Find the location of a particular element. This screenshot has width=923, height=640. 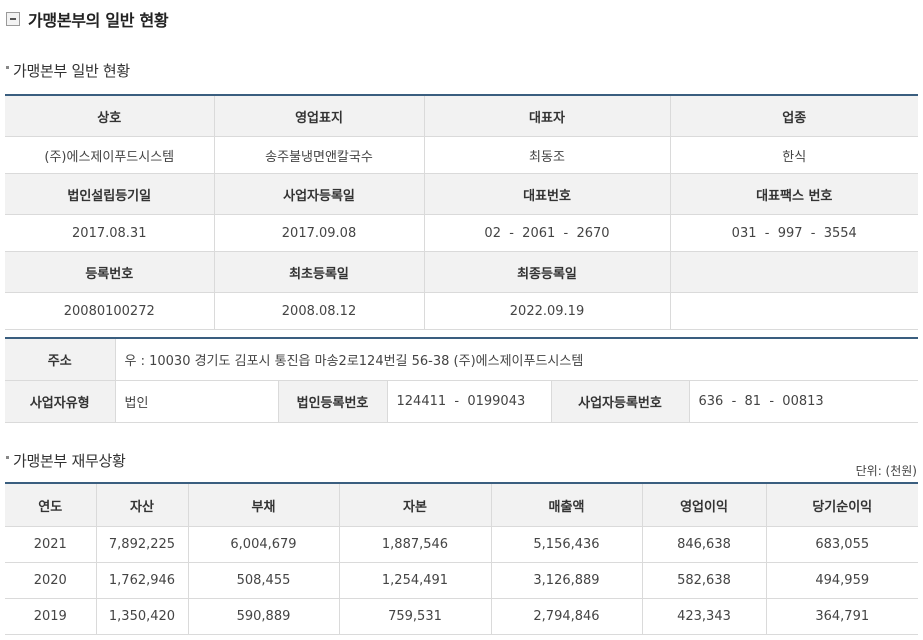

cell-equity: 759,531 is located at coordinates (415, 616).